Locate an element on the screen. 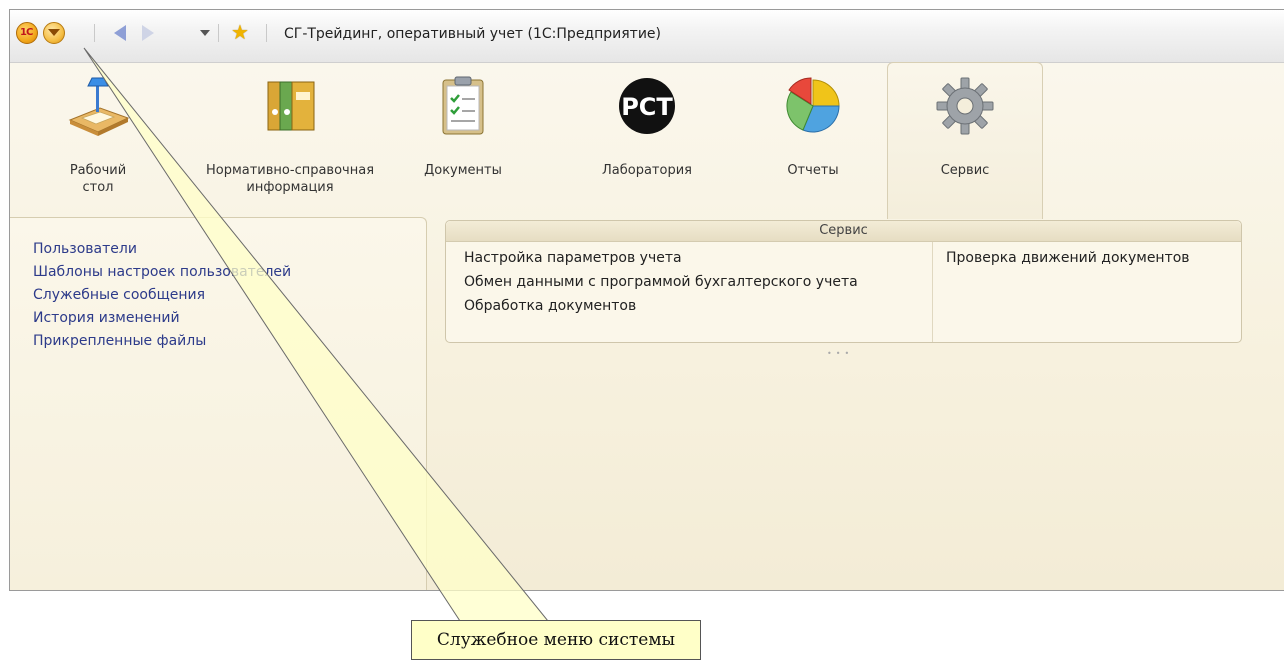 Image resolution: width=1284 pixels, height=666 pixels. forward-arrow-icon is located at coordinates (148, 33).